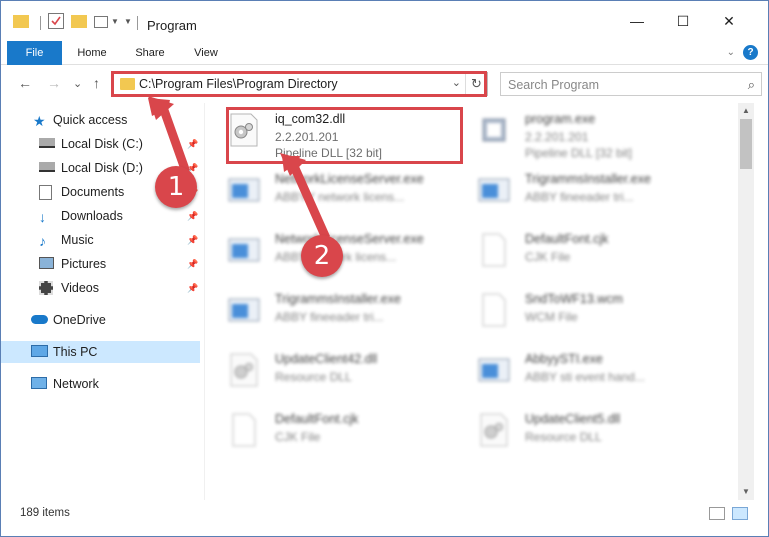 This screenshot has height=537, width=769. Describe the element at coordinates (56, 21) in the screenshot. I see `properties-icon` at that location.